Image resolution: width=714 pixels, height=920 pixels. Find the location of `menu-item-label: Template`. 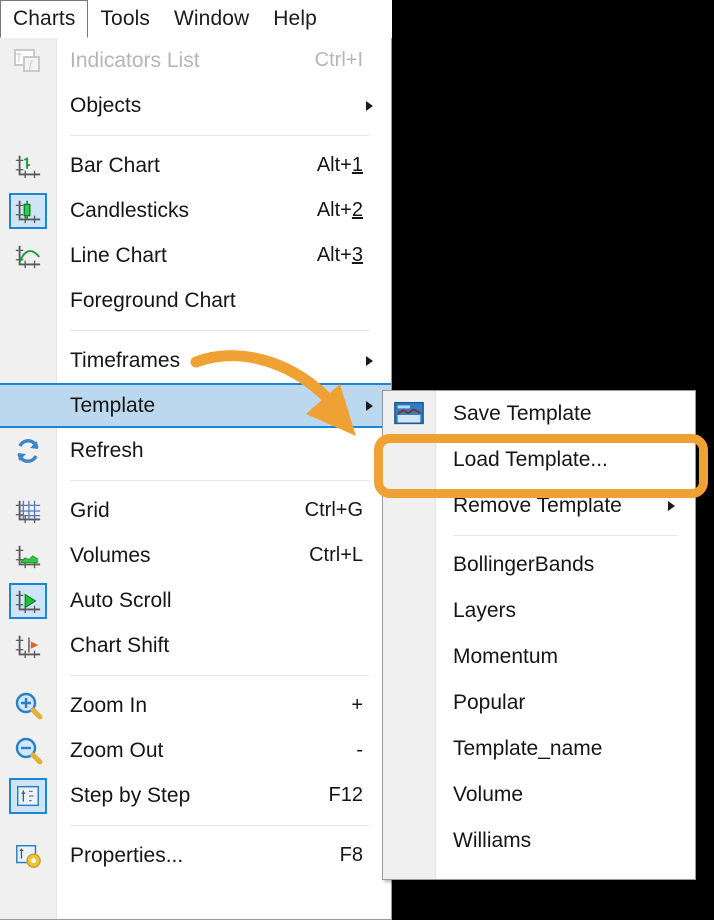

menu-item-label: Template is located at coordinates (113, 405).